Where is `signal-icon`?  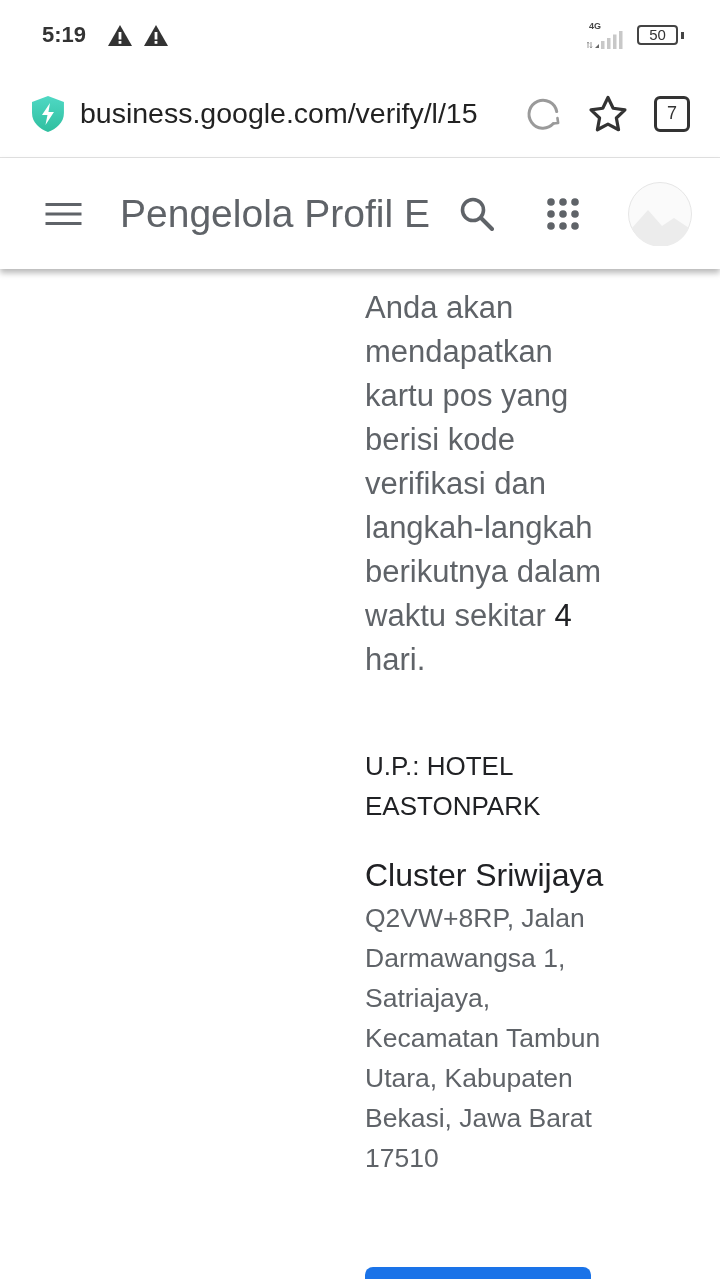 signal-icon is located at coordinates (606, 40).